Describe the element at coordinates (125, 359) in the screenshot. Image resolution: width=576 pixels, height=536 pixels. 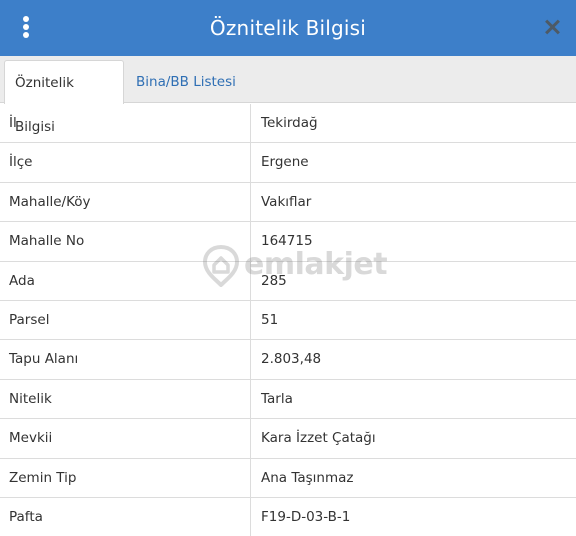
I see `row-key: Tapu Alanı` at that location.